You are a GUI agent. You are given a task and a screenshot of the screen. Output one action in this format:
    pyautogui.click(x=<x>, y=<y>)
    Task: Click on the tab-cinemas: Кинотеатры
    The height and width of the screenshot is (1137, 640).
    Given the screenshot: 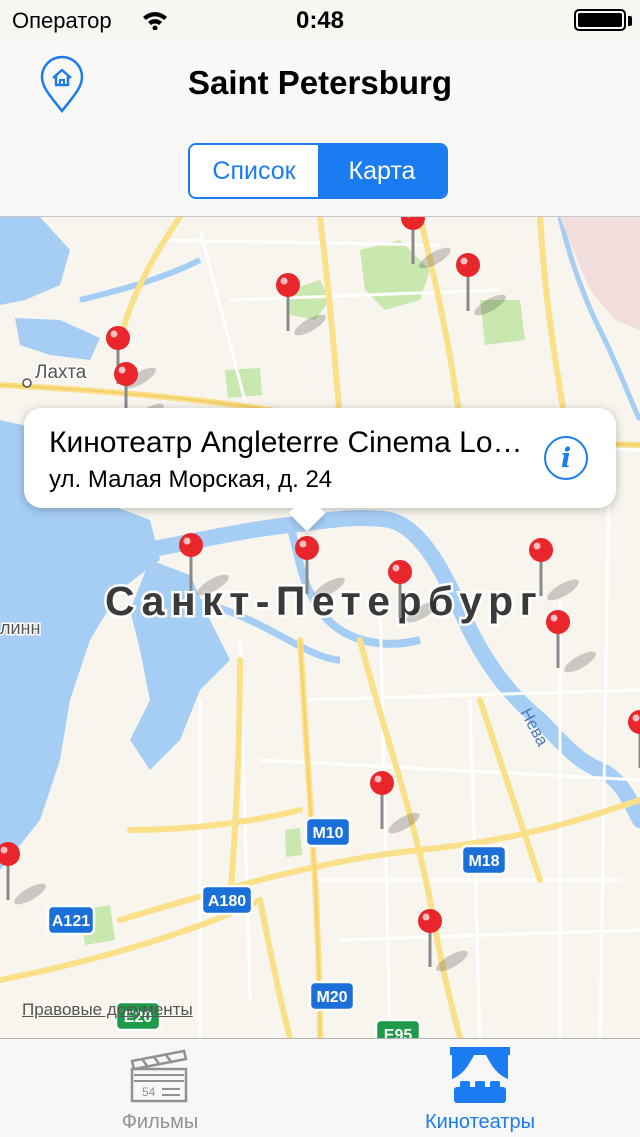 What is the action you would take?
    pyautogui.click(x=480, y=1088)
    